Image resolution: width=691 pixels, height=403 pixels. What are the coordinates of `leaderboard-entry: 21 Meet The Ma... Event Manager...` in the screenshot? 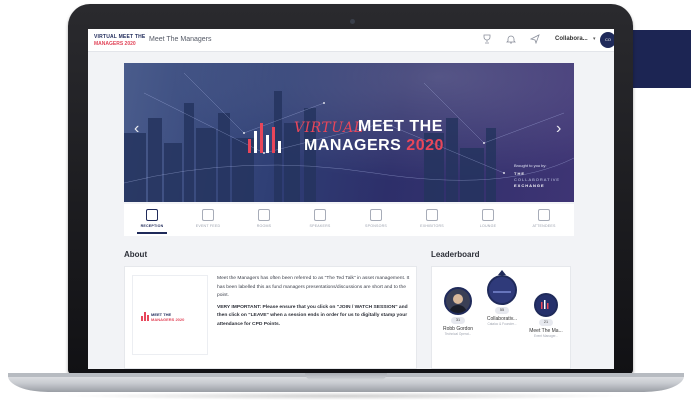 It's located at (546, 315).